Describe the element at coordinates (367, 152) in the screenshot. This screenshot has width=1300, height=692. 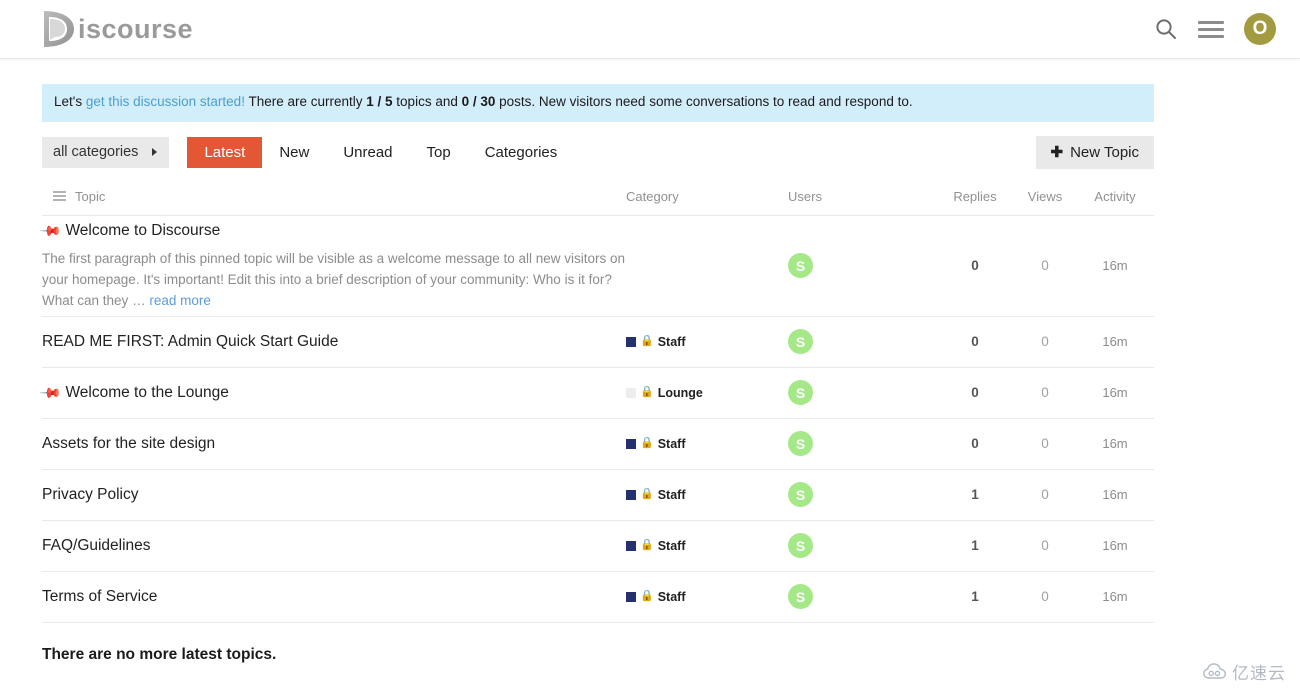
I see `tab-unread: Unread` at that location.